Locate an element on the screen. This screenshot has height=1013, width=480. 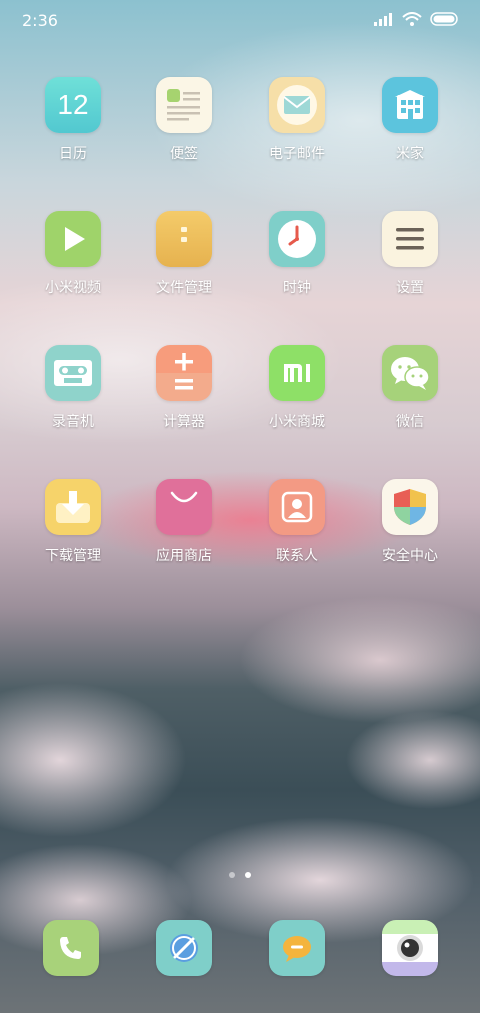
app-label: 微信 is located at coordinates (410, 422).